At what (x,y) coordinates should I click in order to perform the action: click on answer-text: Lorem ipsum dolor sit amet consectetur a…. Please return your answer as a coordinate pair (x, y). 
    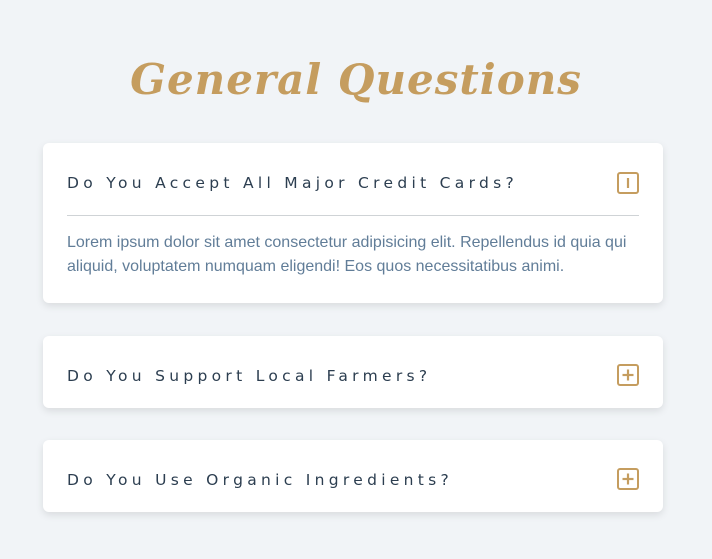
    Looking at the image, I should click on (347, 254).